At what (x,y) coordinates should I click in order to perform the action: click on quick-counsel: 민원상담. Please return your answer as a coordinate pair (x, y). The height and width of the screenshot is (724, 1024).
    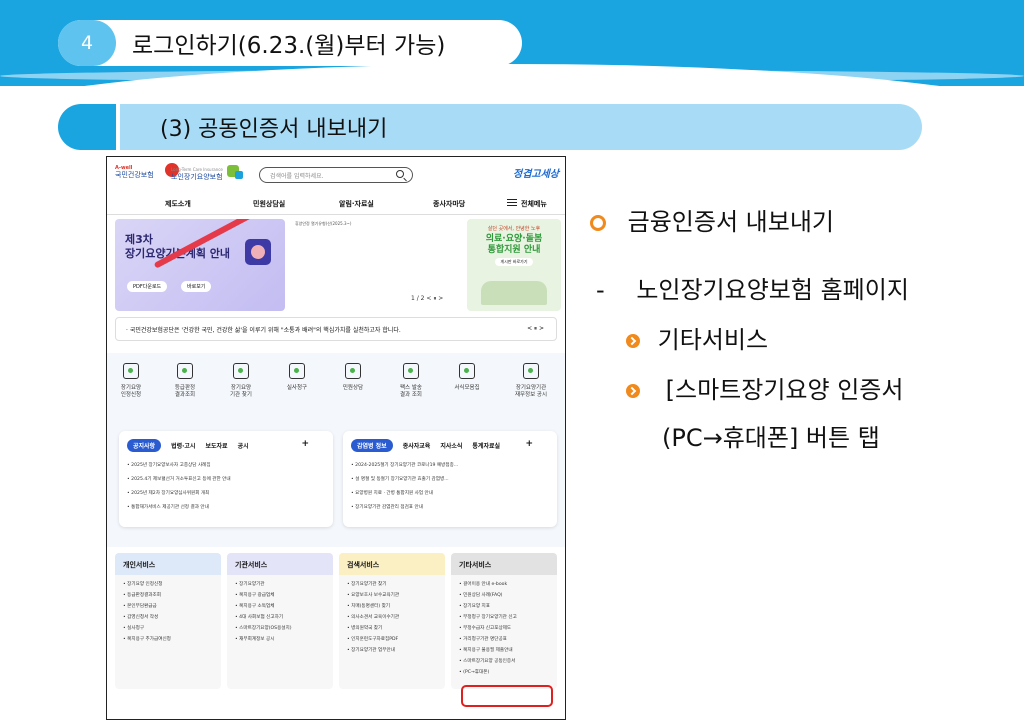
    Looking at the image, I should click on (353, 377).